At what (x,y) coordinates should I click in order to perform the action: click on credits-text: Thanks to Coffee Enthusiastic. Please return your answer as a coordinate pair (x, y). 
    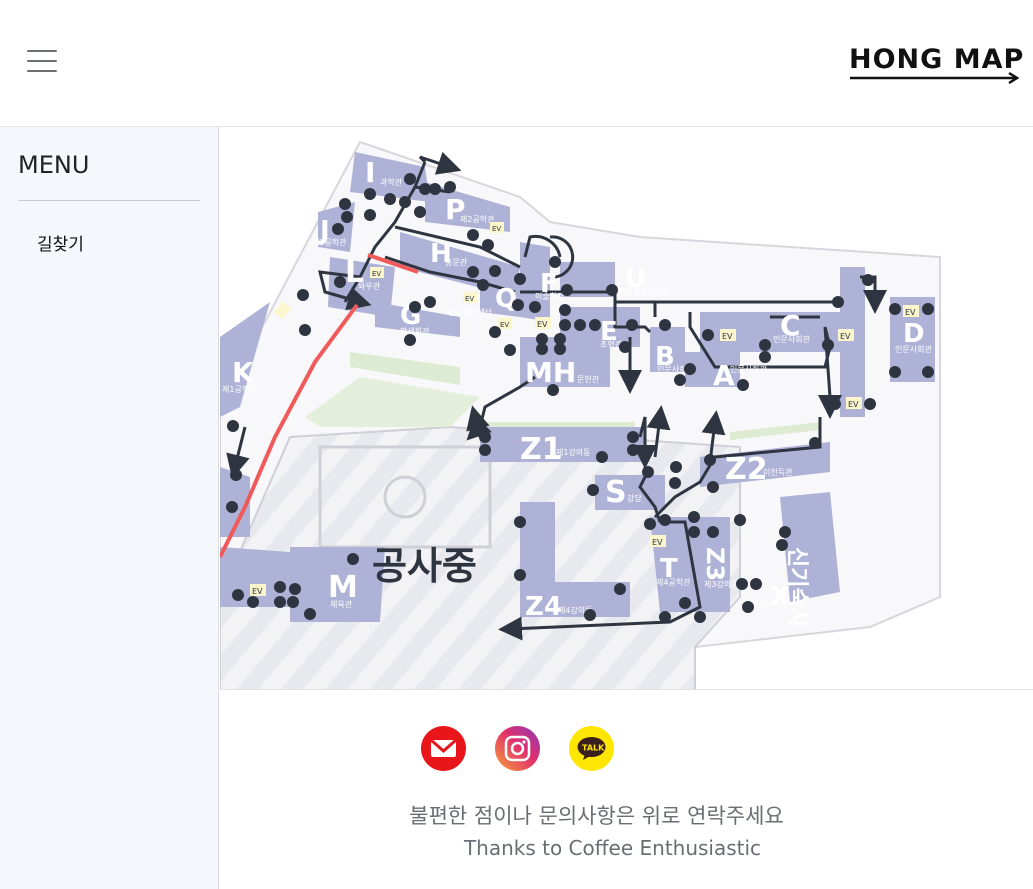
    Looking at the image, I should click on (612, 848).